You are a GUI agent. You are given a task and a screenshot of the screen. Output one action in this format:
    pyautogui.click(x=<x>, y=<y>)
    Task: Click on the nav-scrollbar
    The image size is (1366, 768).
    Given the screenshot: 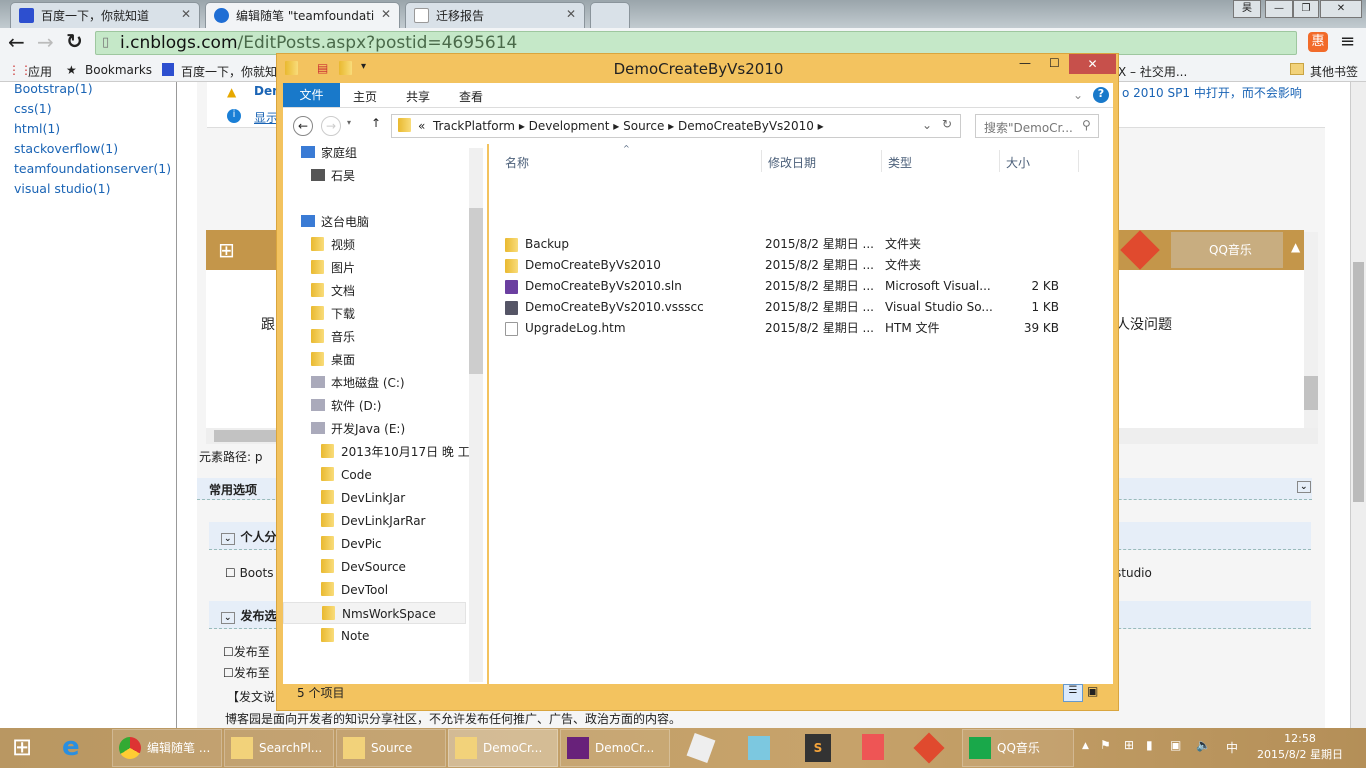 What is the action you would take?
    pyautogui.click(x=476, y=415)
    